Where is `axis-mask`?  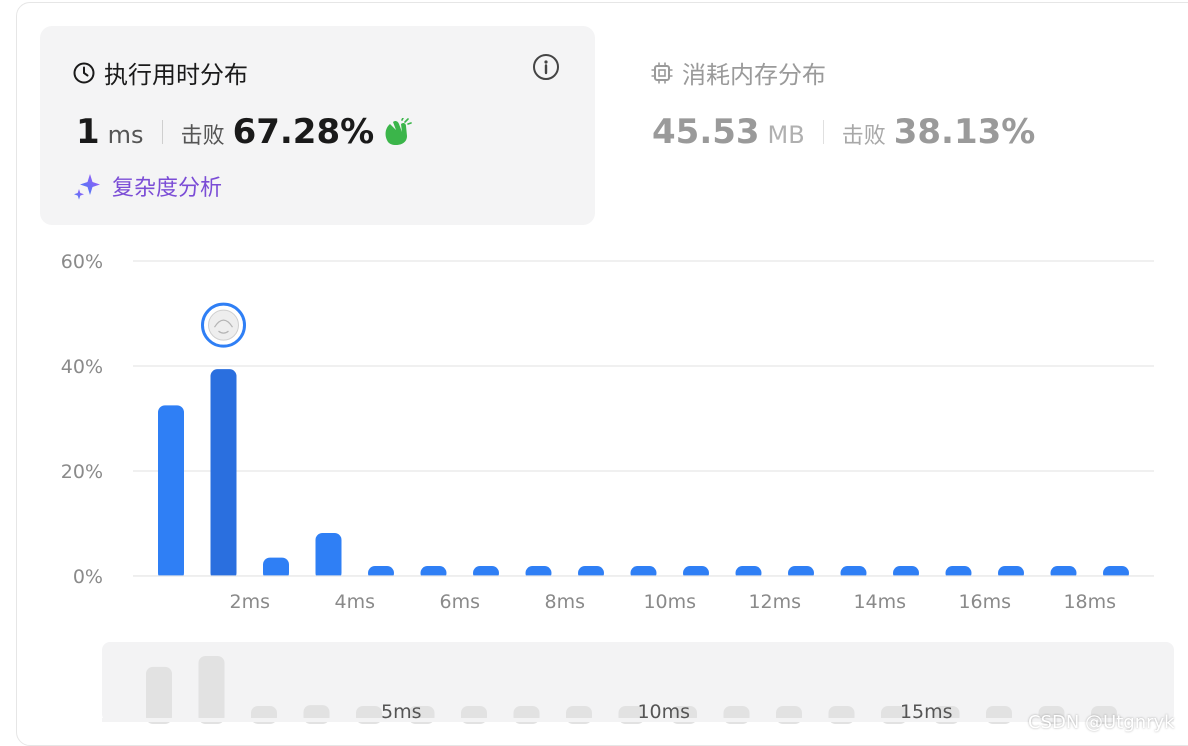
axis-mask is located at coordinates (643, 579).